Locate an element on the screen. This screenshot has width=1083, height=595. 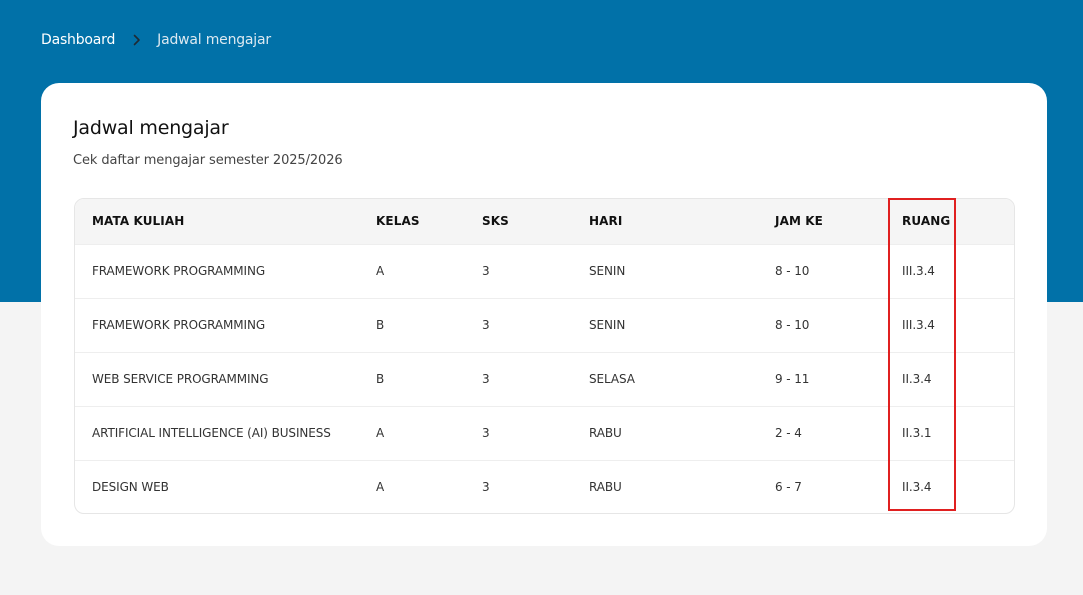
cell-day: SELASA is located at coordinates (612, 379).